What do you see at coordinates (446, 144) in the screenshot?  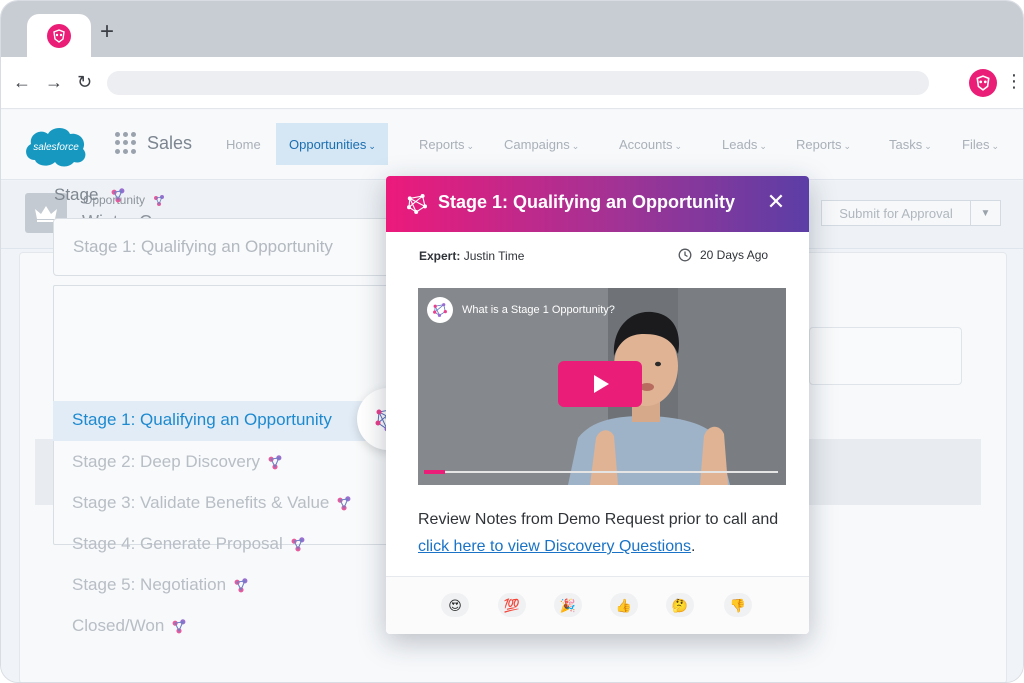 I see `nav-item-reports: Reports ⌄` at bounding box center [446, 144].